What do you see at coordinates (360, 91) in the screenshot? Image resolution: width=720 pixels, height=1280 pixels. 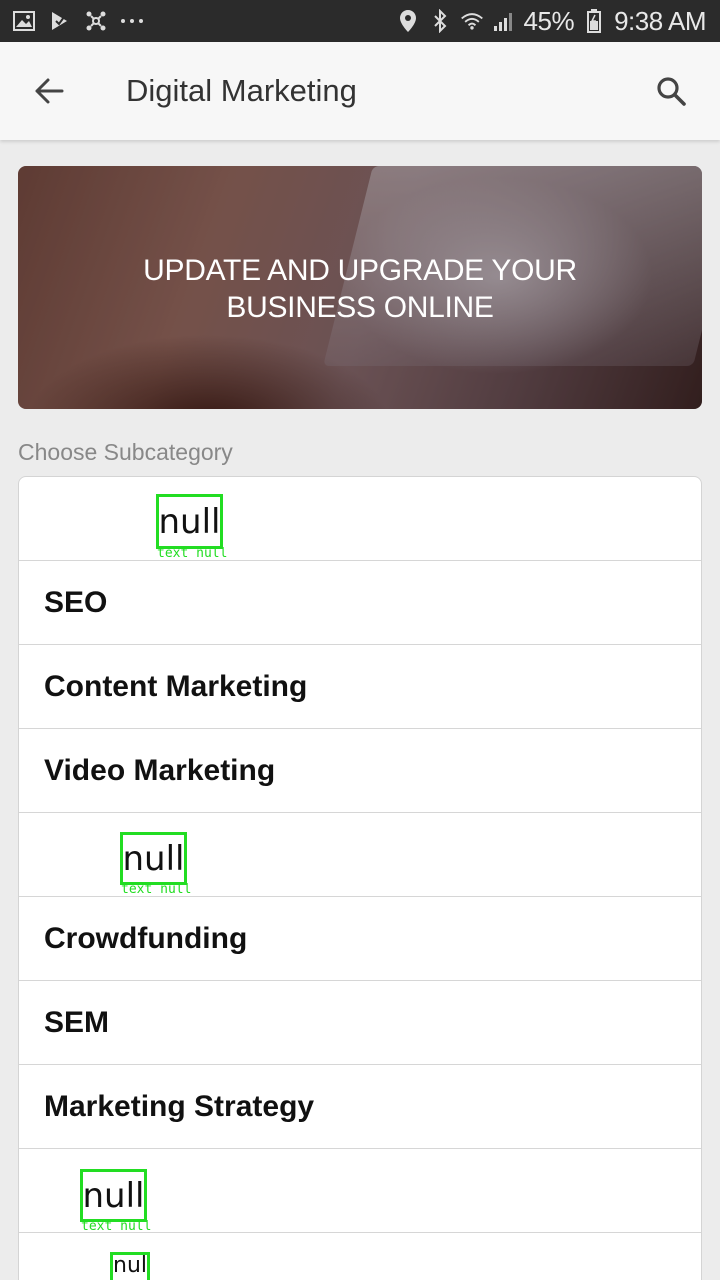 I see `app-bar: Digital Marketing` at bounding box center [360, 91].